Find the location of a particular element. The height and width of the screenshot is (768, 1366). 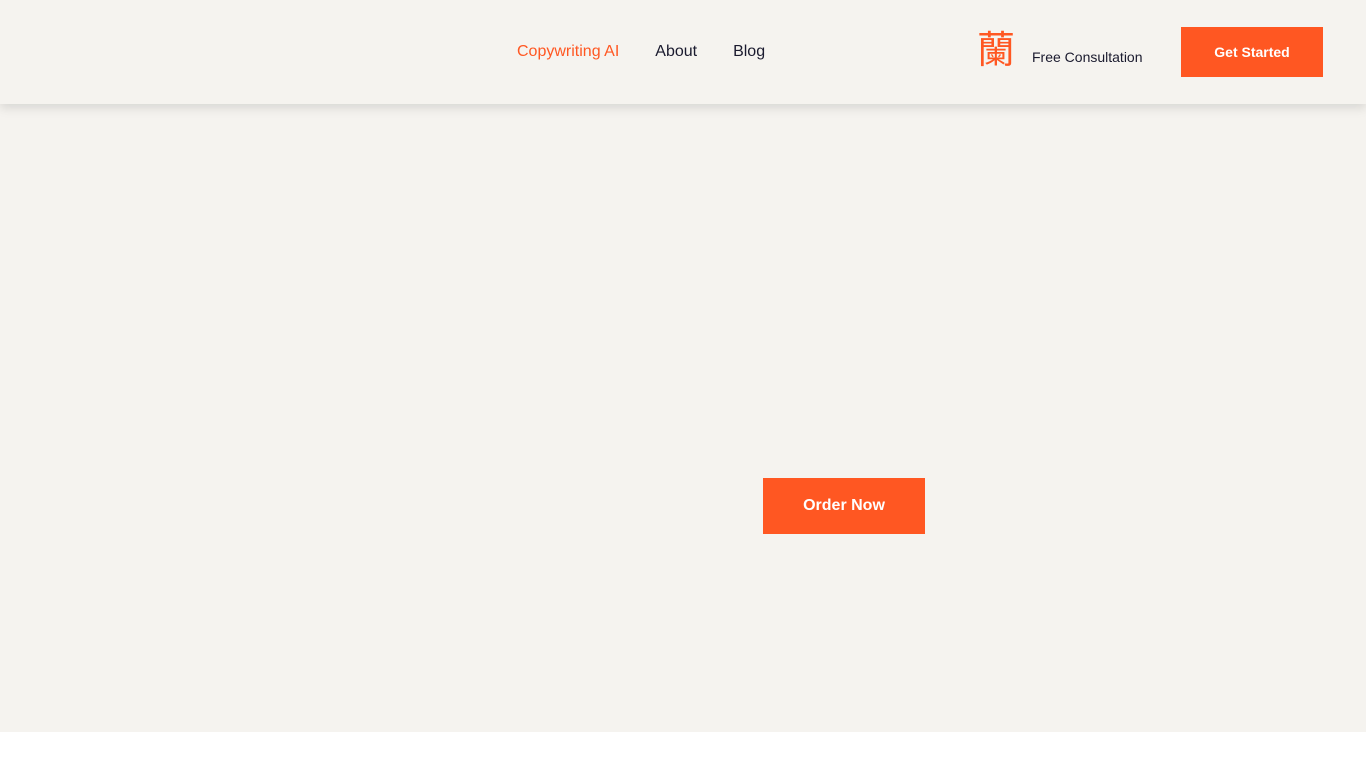

page-bottom-strip is located at coordinates (683, 750).